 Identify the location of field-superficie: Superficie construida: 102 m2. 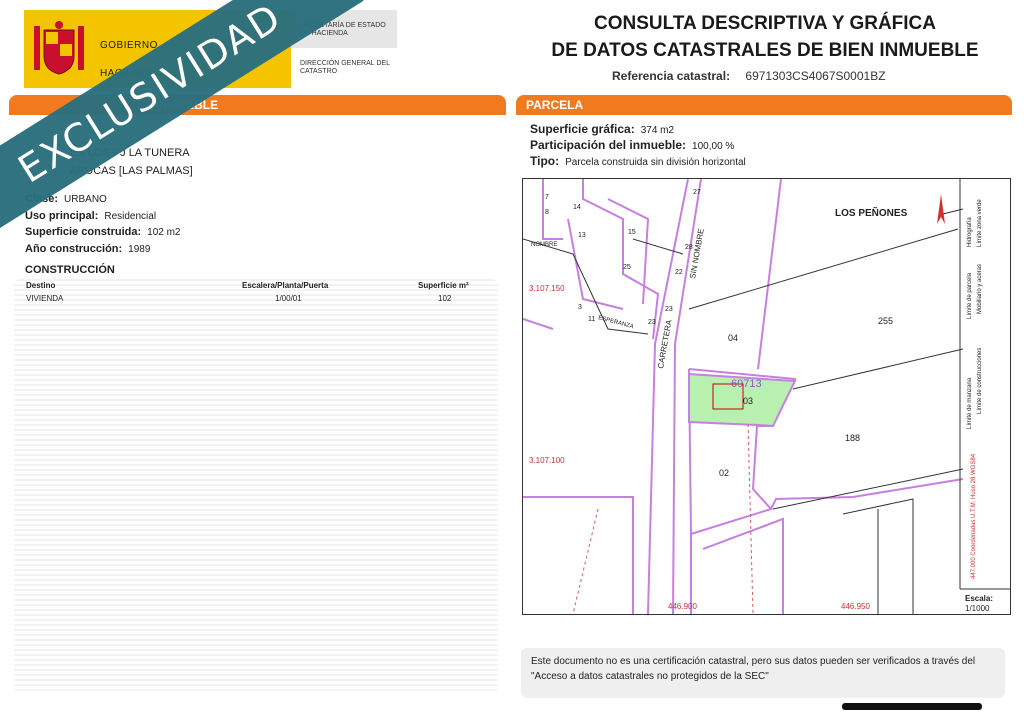
(103, 232).